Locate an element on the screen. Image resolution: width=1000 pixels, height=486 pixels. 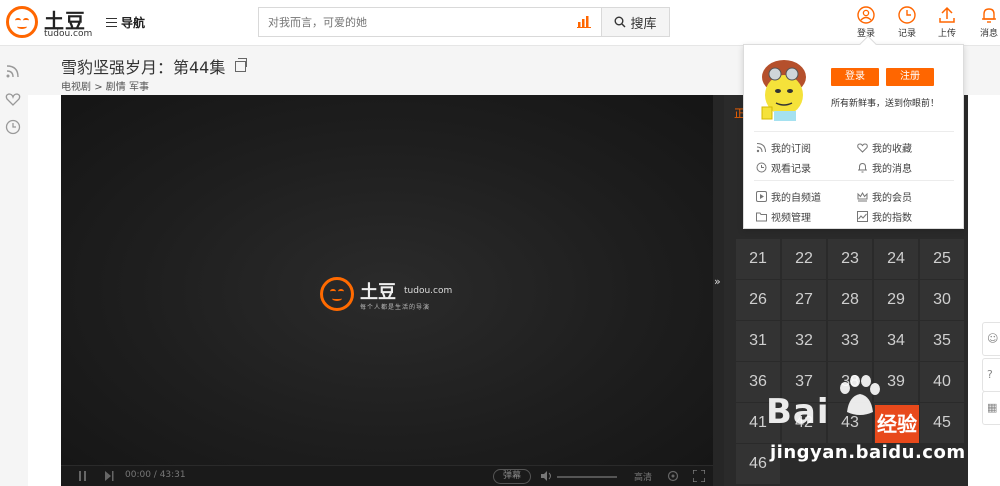
feedback-button: ☺ is located at coordinates (991, 339).